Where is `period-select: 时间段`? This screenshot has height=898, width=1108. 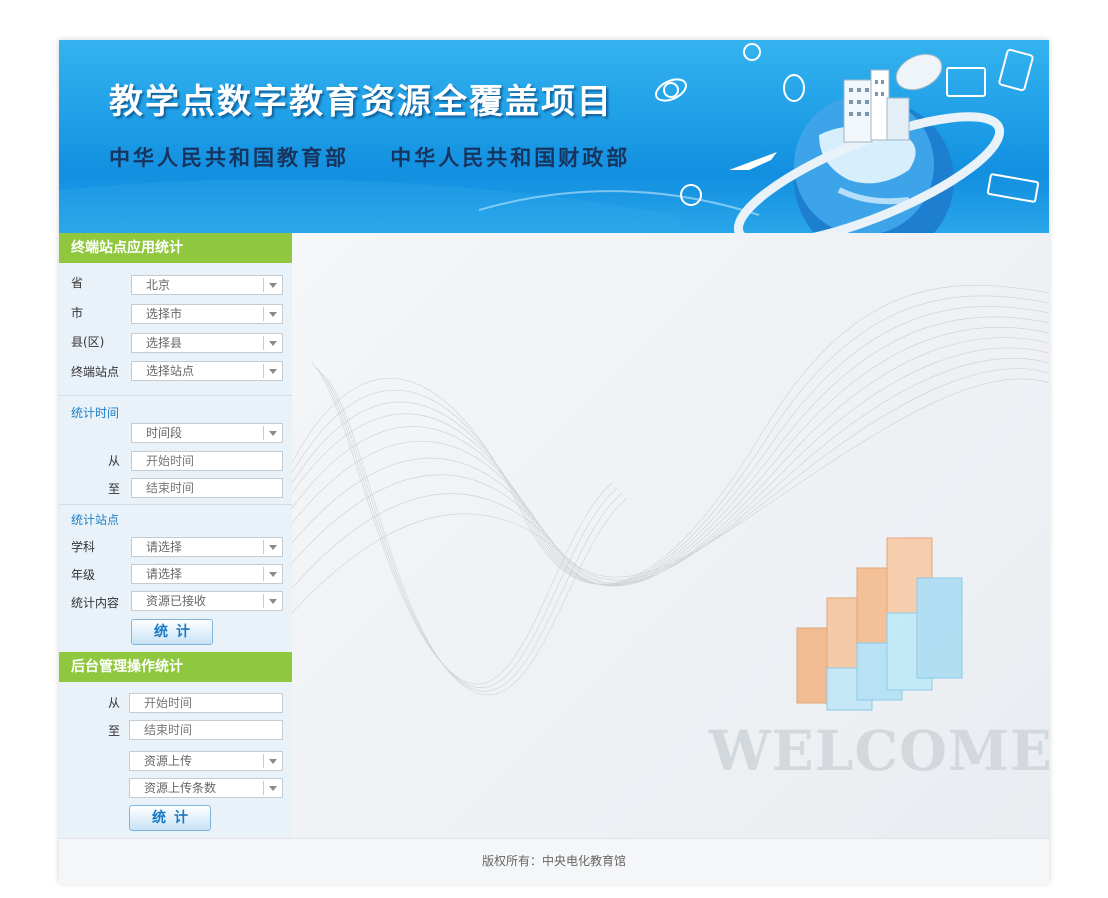
period-select: 时间段 is located at coordinates (207, 433).